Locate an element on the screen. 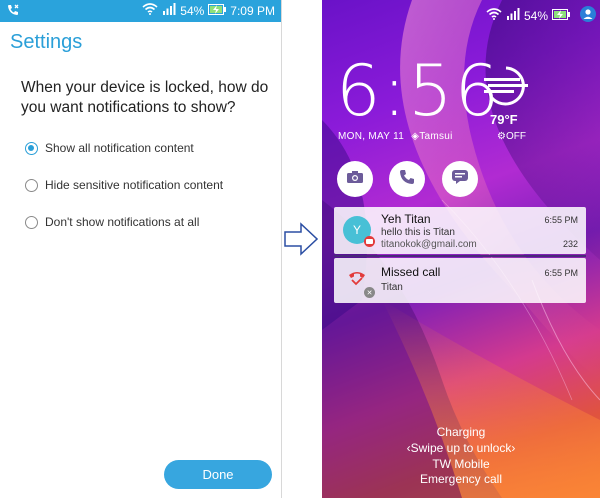  location-icon: ◈ is located at coordinates (415, 136).